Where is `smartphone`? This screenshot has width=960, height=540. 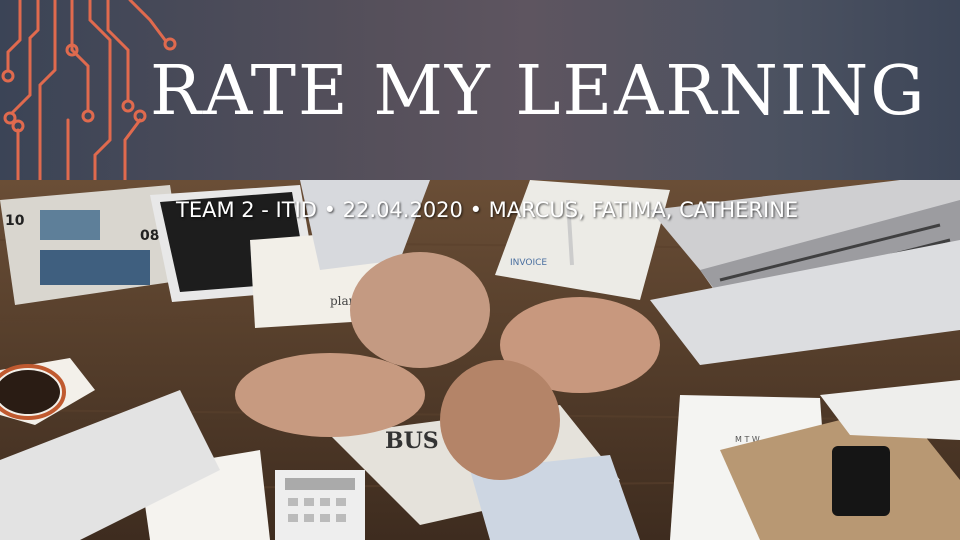 smartphone is located at coordinates (861, 481).